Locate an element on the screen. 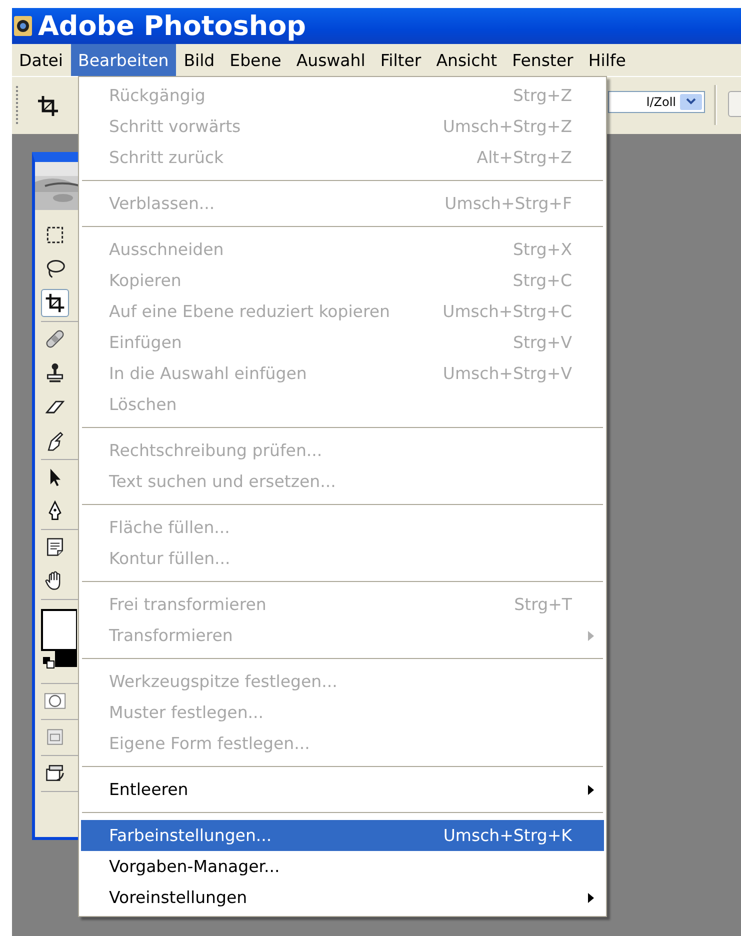  menu-item-label: Frei transformieren is located at coordinates (188, 604).